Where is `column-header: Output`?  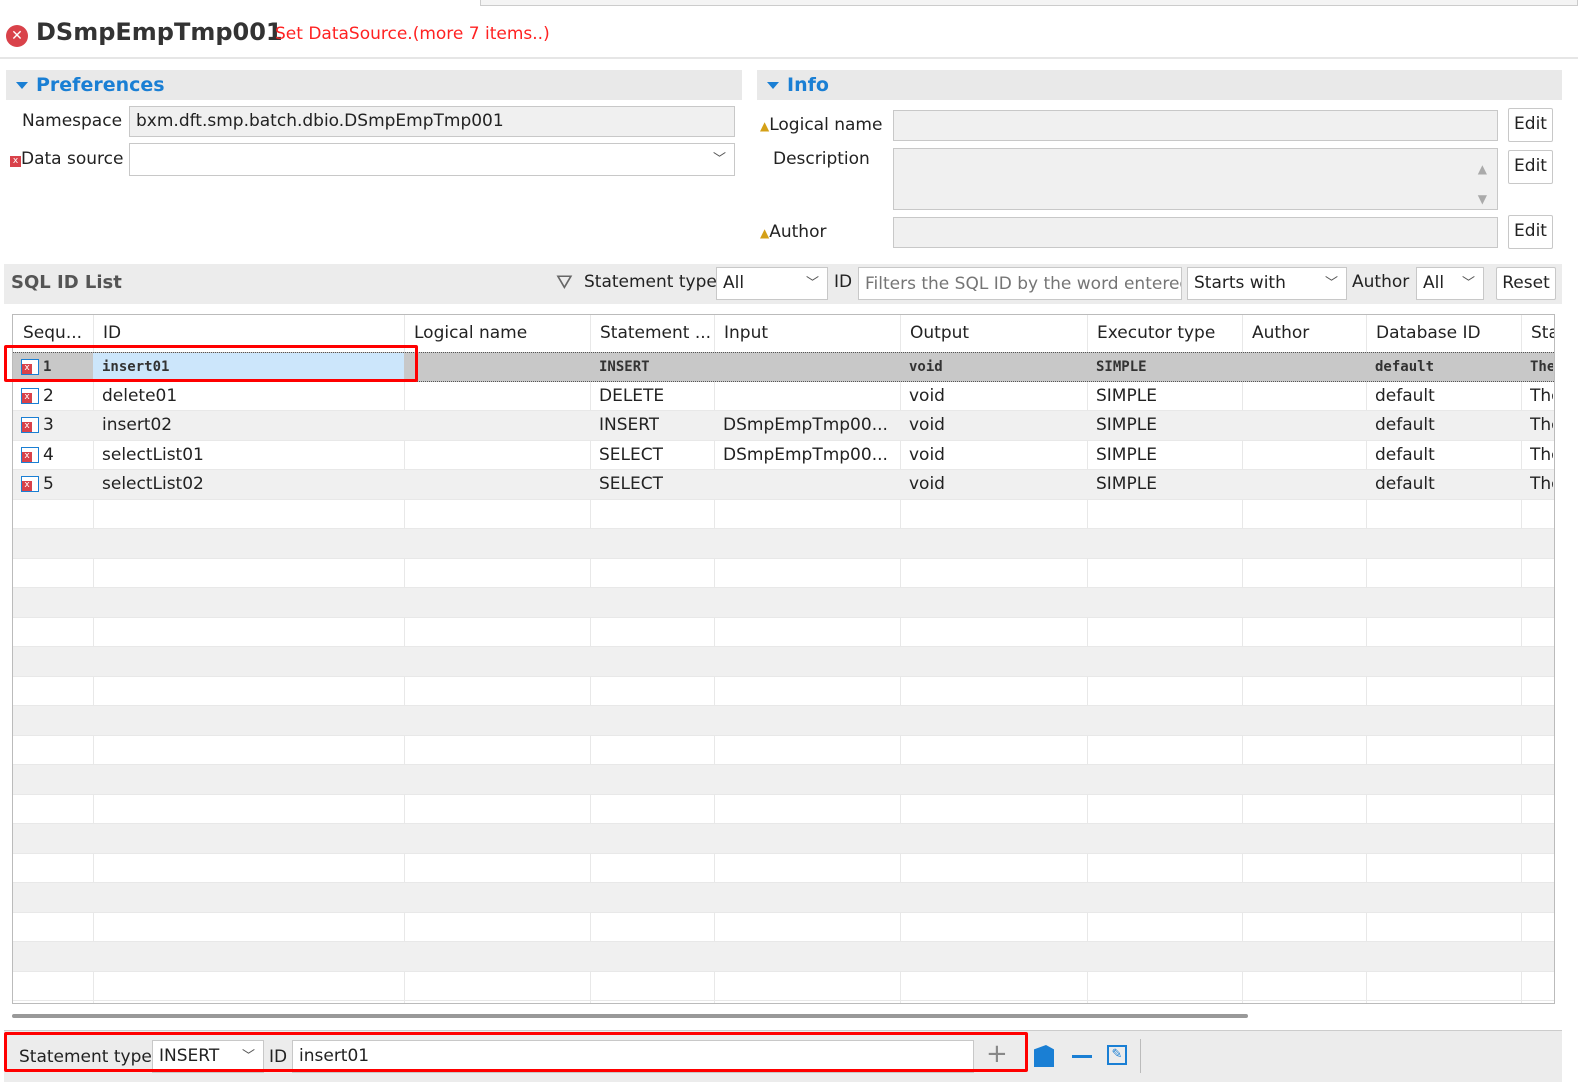 column-header: Output is located at coordinates (939, 333).